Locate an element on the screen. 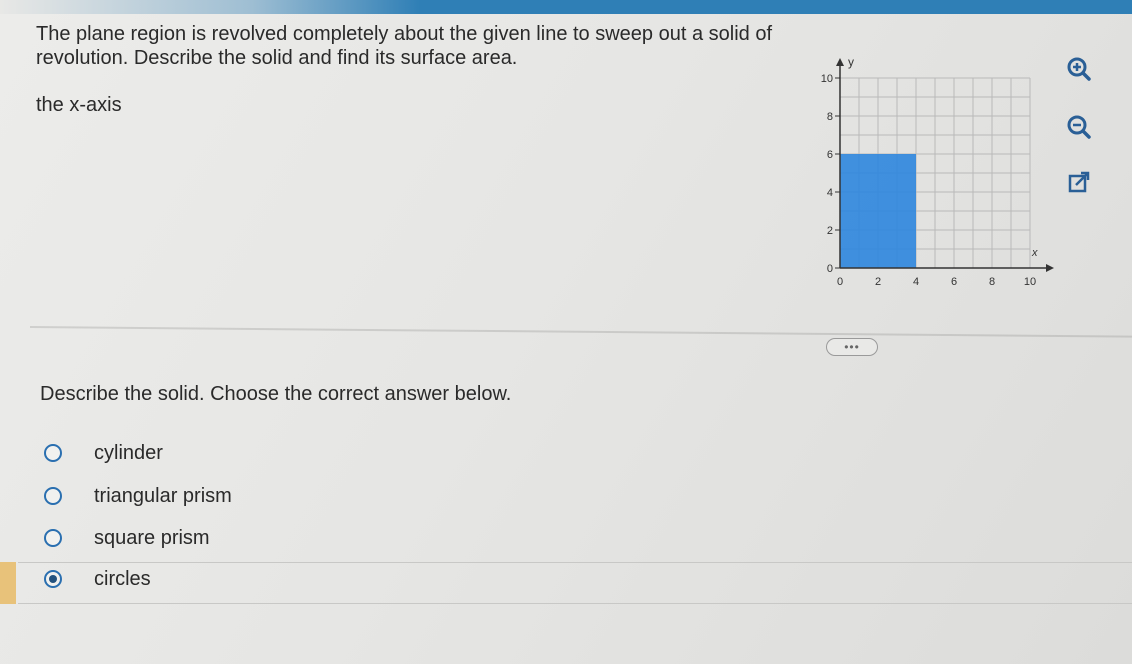  y-tick-label: 2 is located at coordinates (830, 231).